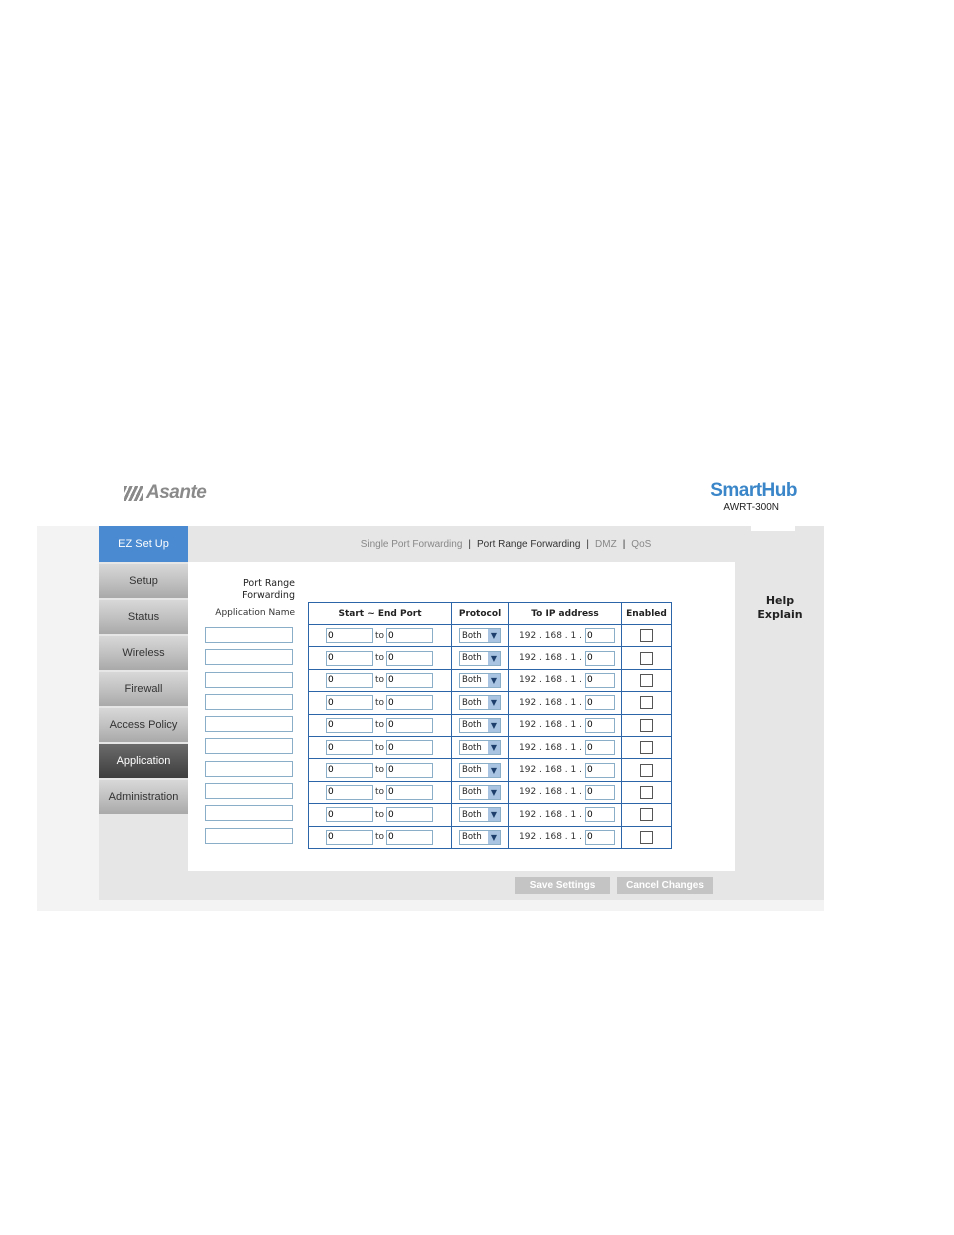 The height and width of the screenshot is (1235, 954). What do you see at coordinates (562, 885) in the screenshot?
I see `save-settings-button: Save Settings` at bounding box center [562, 885].